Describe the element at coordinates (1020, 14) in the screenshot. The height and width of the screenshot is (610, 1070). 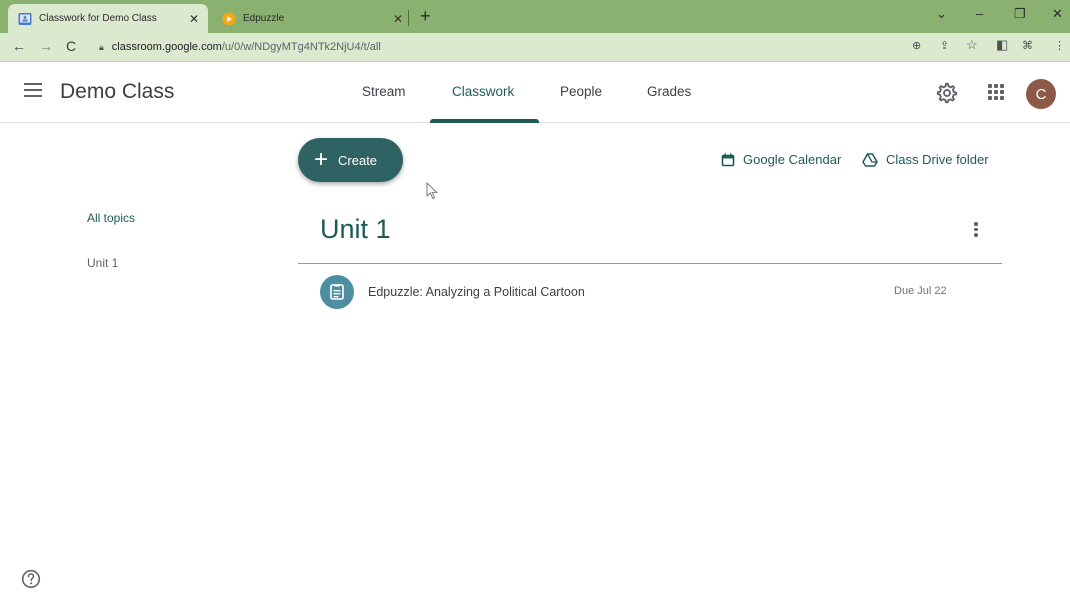
I see `restore-icon: ❐` at that location.